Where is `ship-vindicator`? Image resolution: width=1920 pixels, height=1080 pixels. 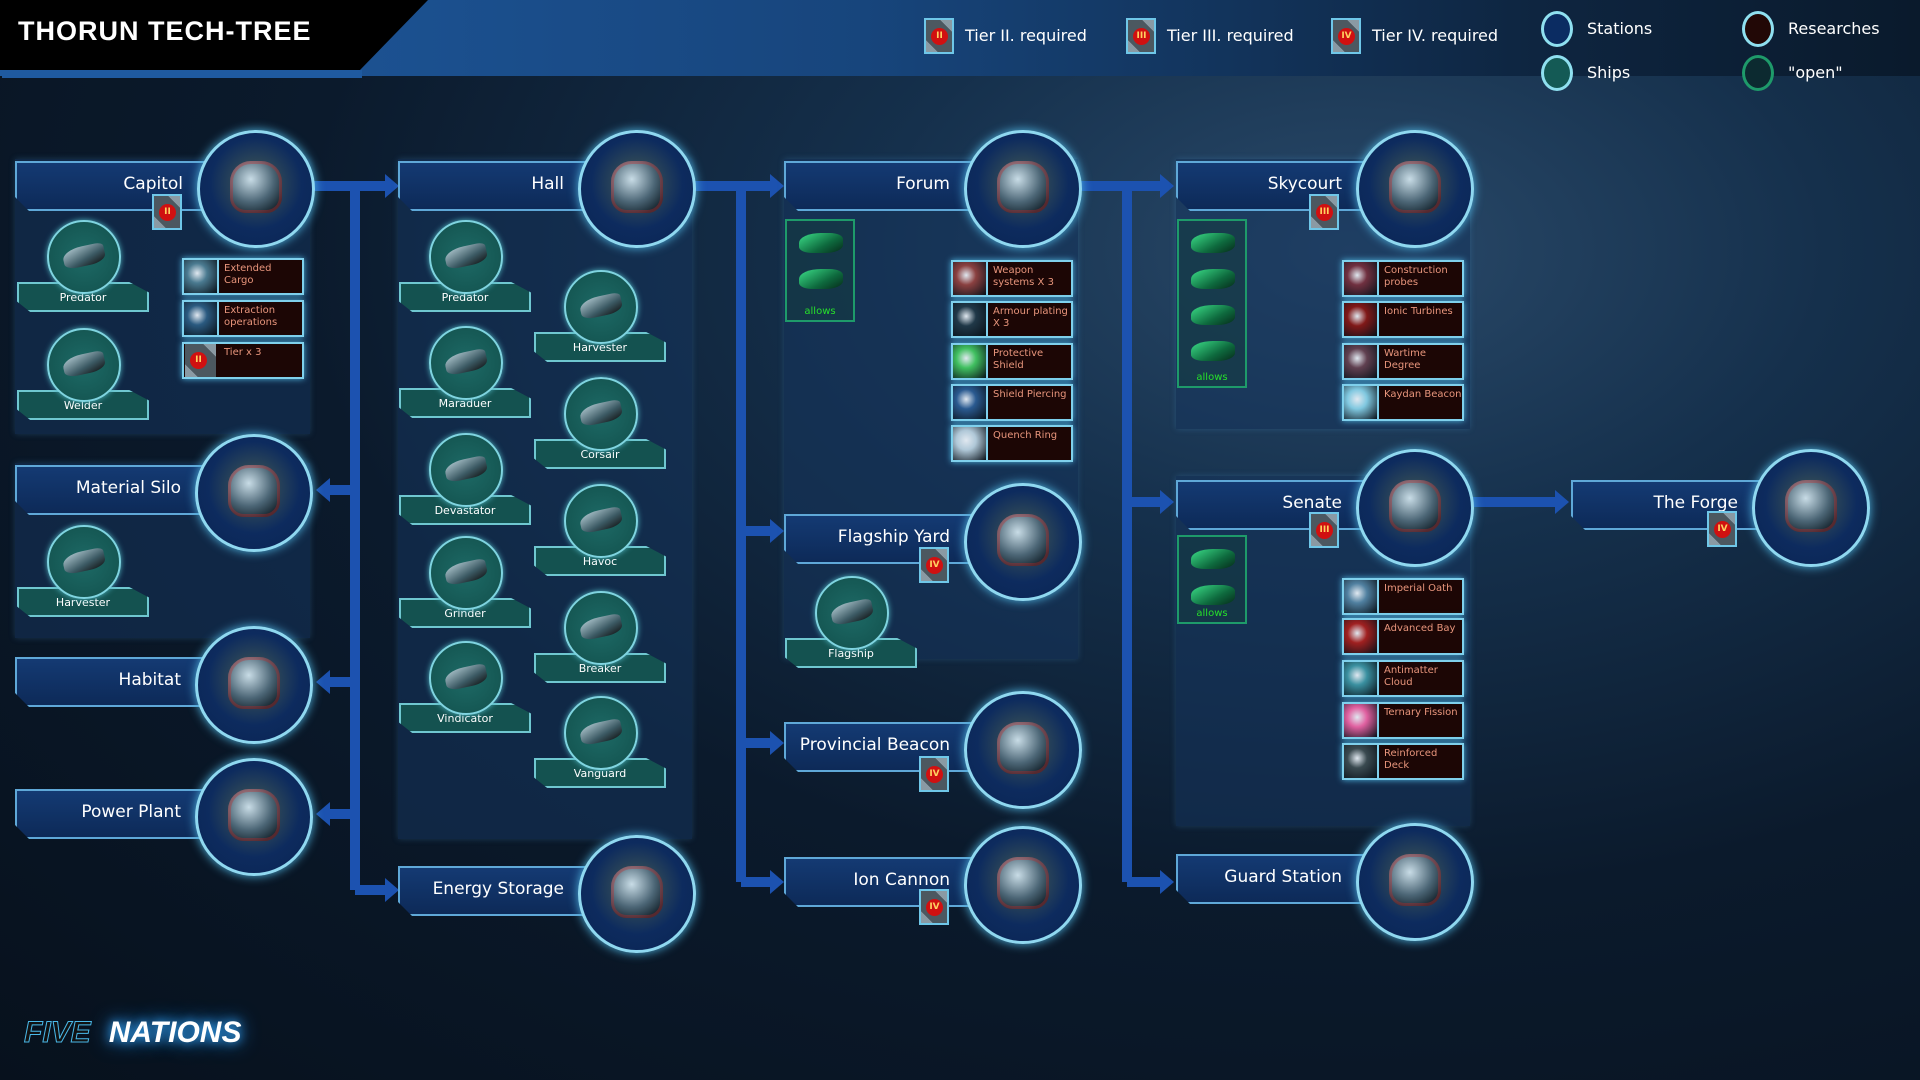 ship-vindicator is located at coordinates (466, 678).